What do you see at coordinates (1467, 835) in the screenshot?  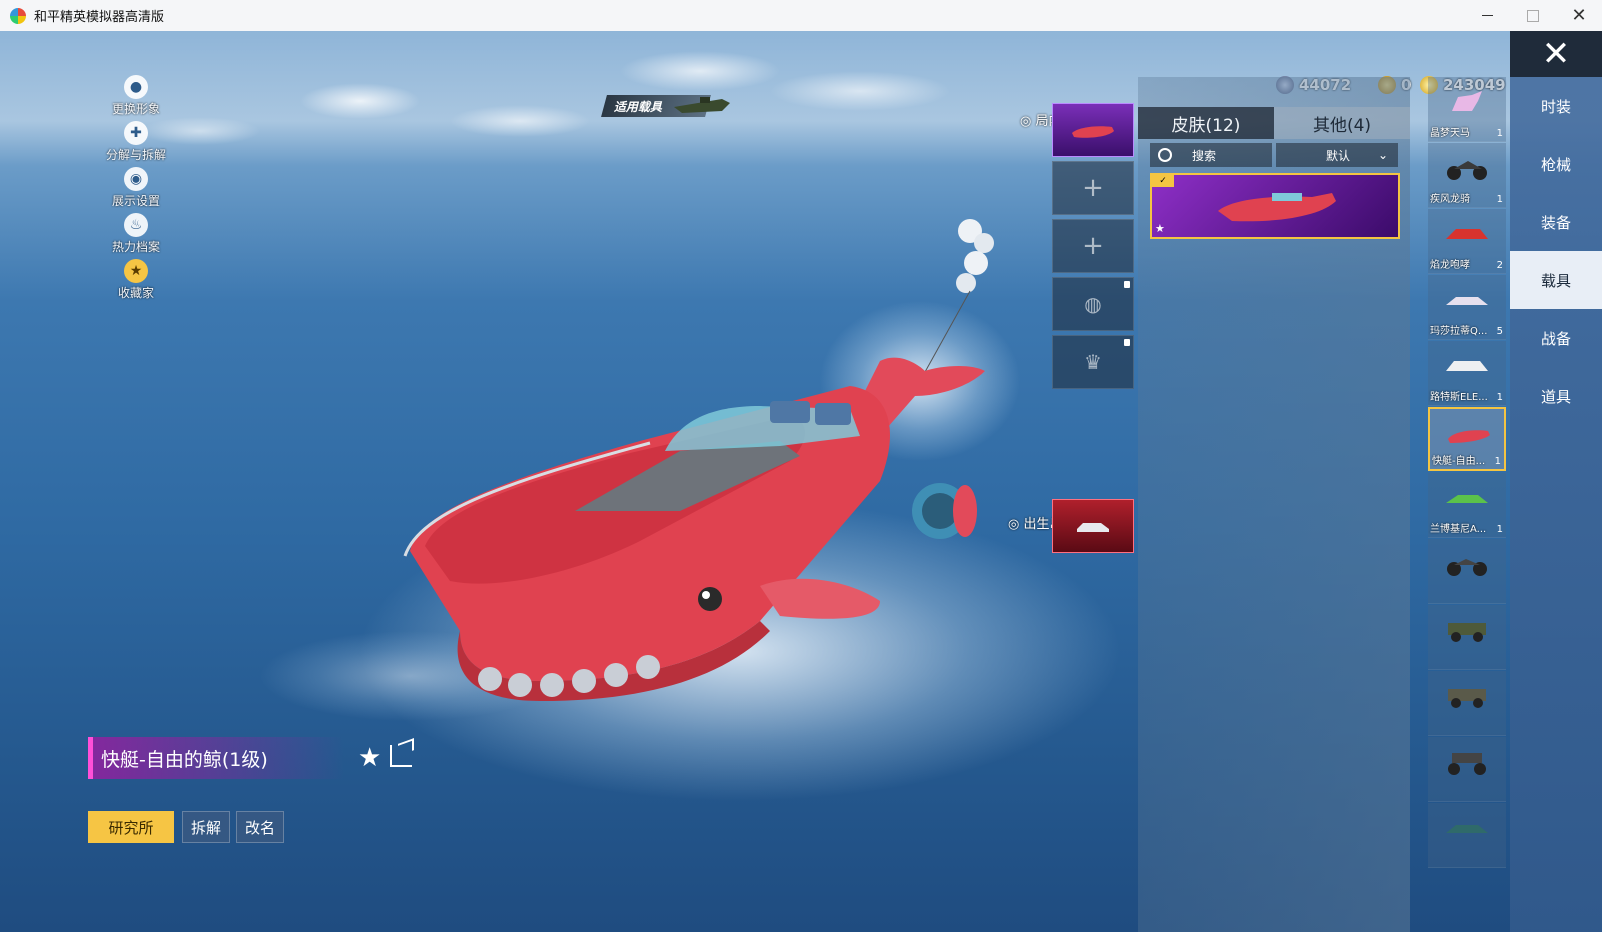 I see `vehicle-item-classic-car` at bounding box center [1467, 835].